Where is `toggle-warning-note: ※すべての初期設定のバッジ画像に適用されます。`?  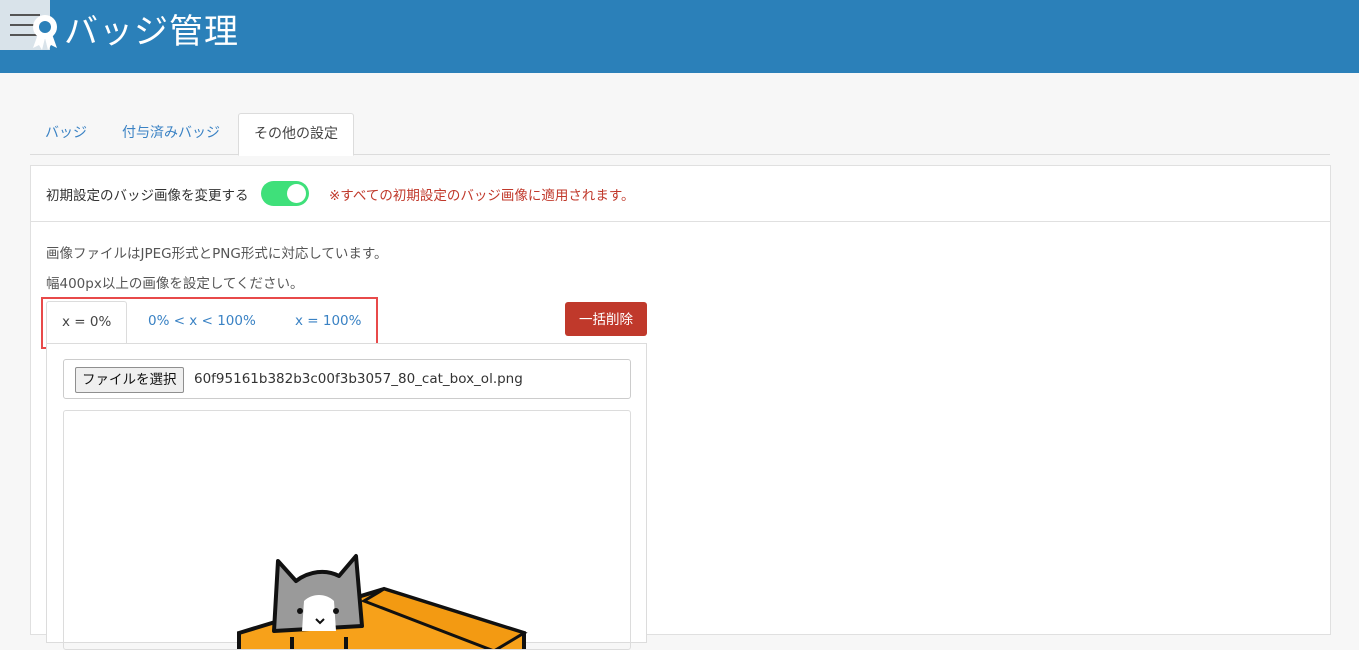
toggle-warning-note: ※すべての初期設定のバッジ画像に適用されます。 is located at coordinates (482, 196).